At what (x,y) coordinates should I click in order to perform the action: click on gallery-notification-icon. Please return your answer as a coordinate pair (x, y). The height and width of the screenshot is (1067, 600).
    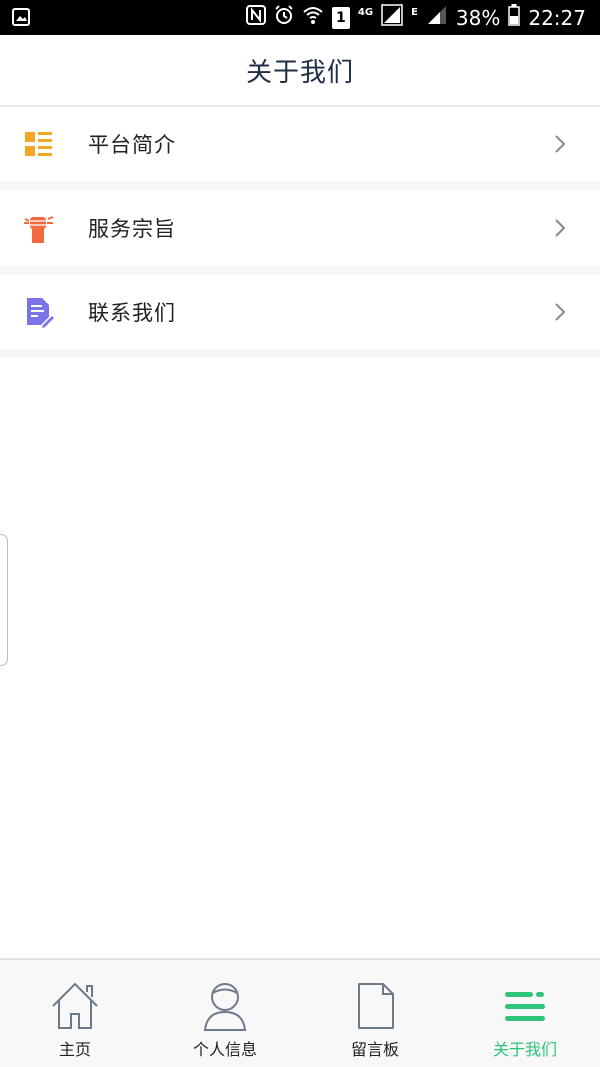
    Looking at the image, I should click on (21, 19).